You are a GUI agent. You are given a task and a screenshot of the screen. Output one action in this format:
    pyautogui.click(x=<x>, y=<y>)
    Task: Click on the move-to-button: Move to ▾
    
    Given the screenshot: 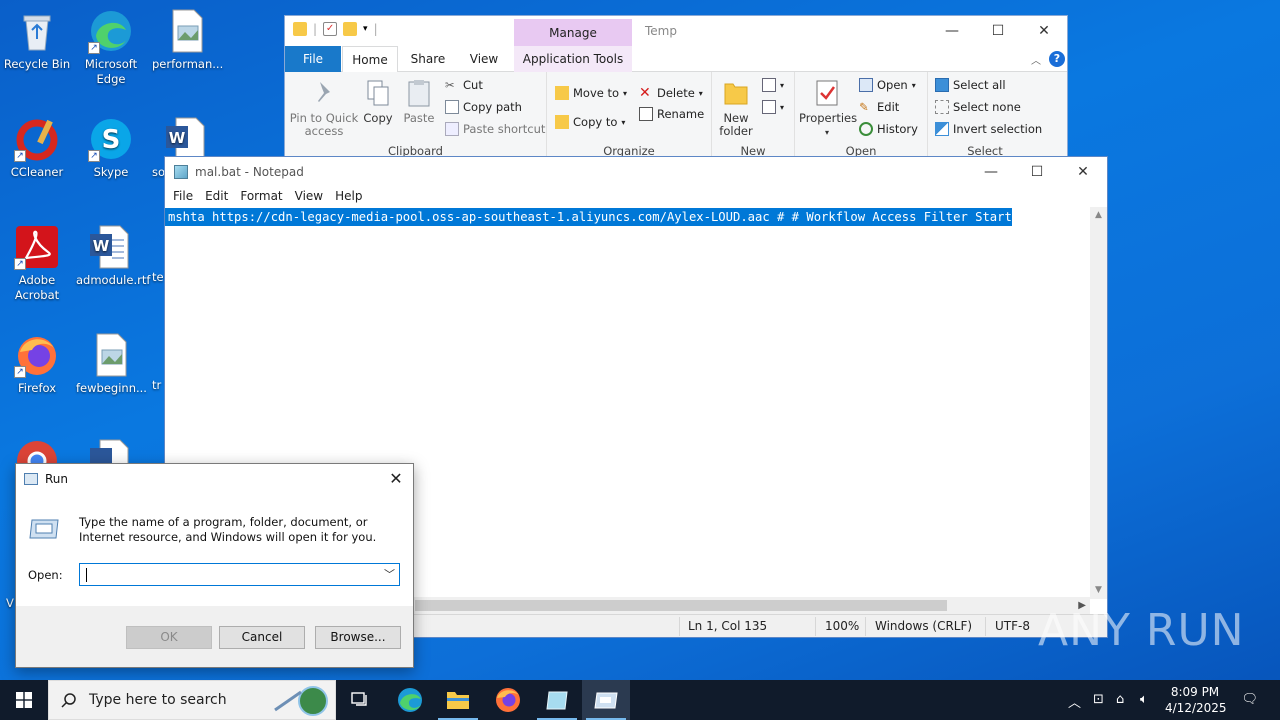 What is the action you would take?
    pyautogui.click(x=591, y=93)
    